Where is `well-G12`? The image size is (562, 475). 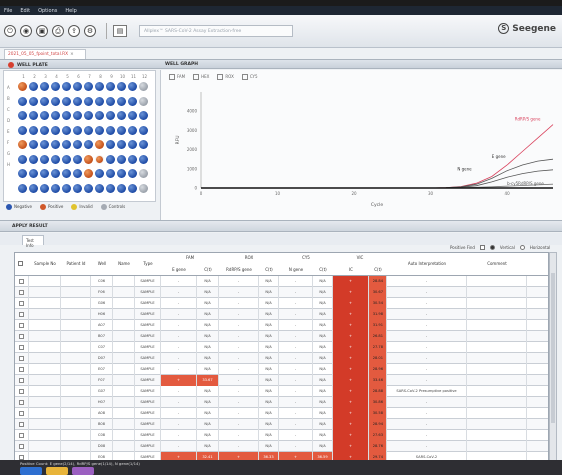 well-G12 is located at coordinates (143, 173).